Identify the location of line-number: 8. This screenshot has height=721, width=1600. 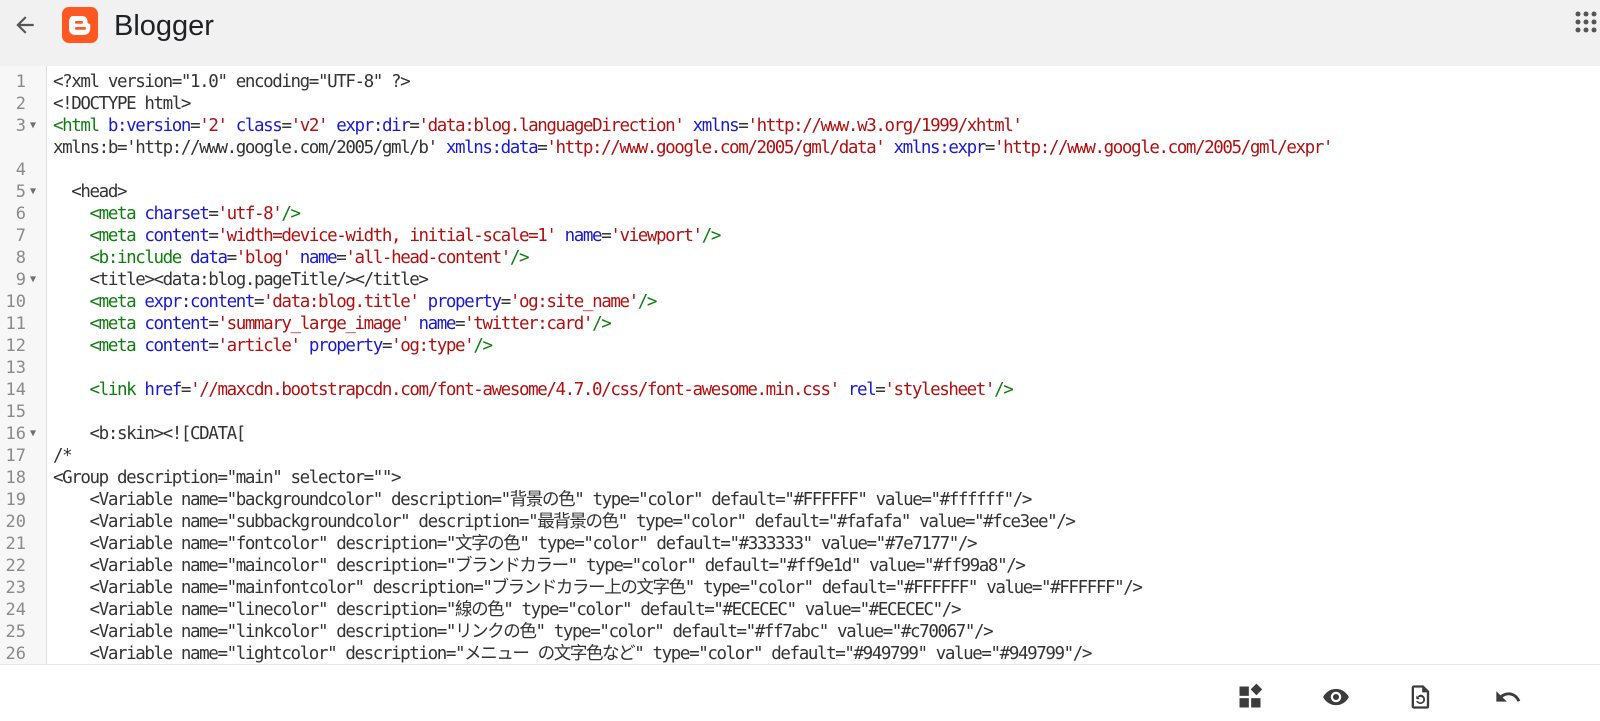
(20, 258).